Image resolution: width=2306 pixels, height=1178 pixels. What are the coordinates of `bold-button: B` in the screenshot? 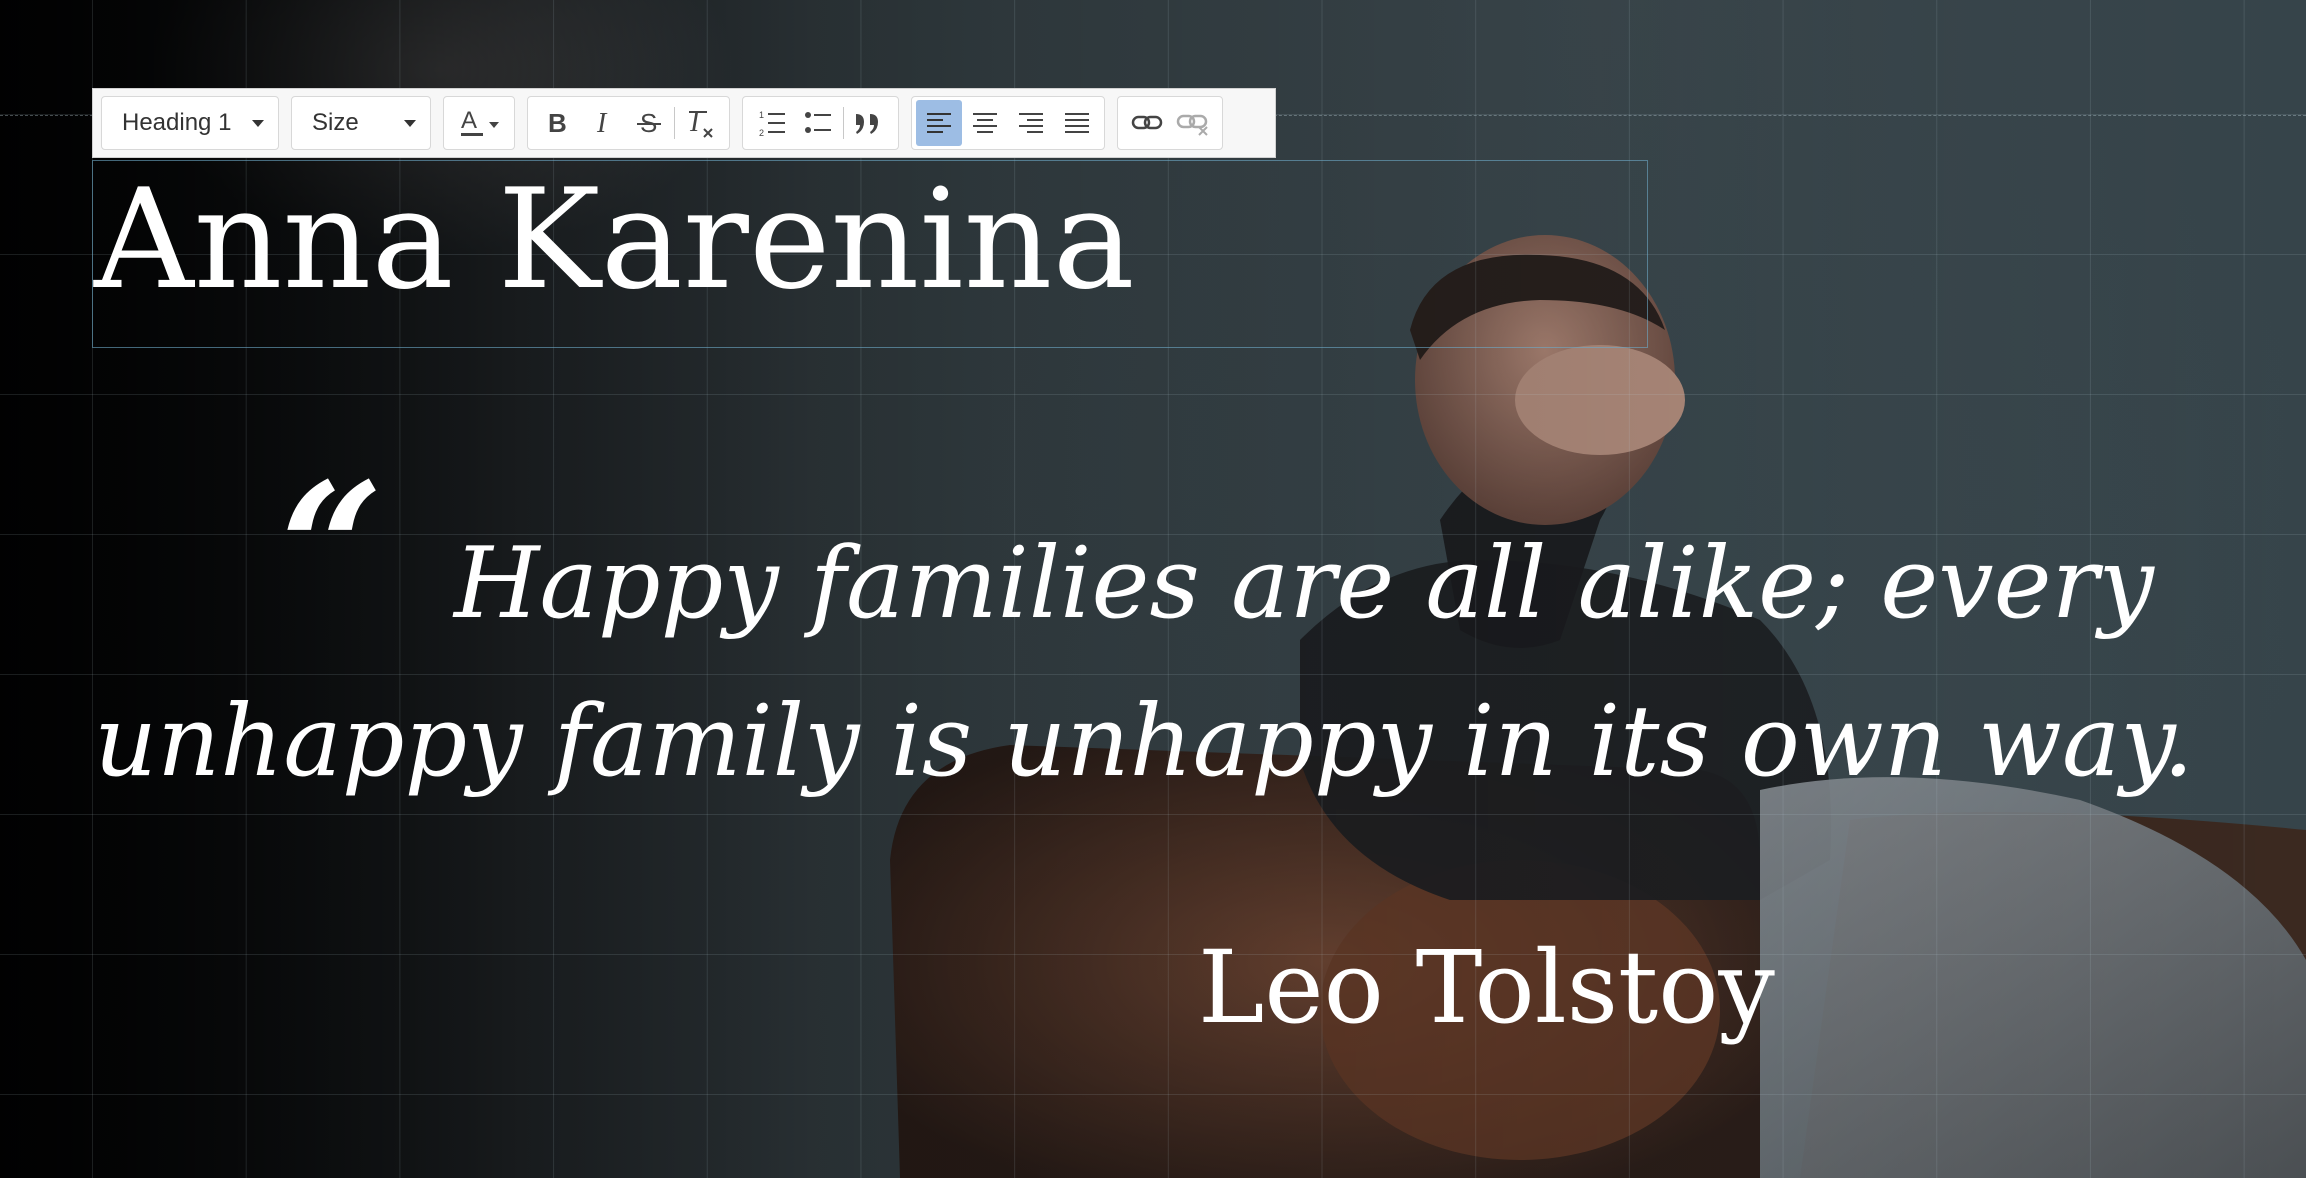 It's located at (557, 123).